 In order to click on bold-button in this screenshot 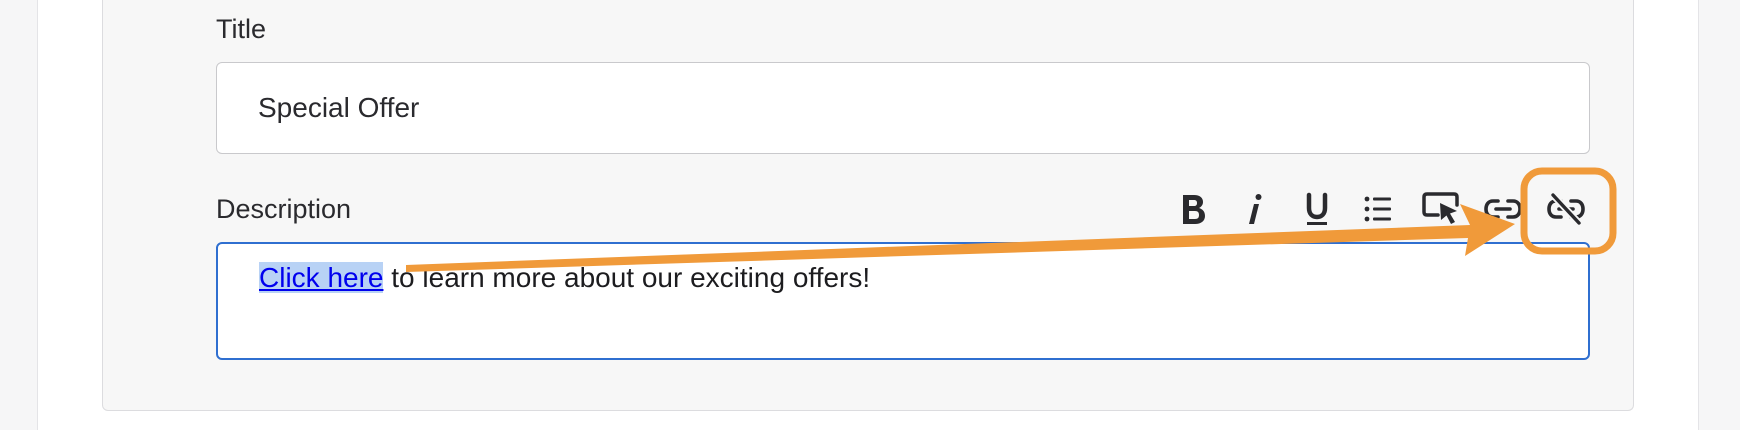, I will do `click(1193, 209)`.